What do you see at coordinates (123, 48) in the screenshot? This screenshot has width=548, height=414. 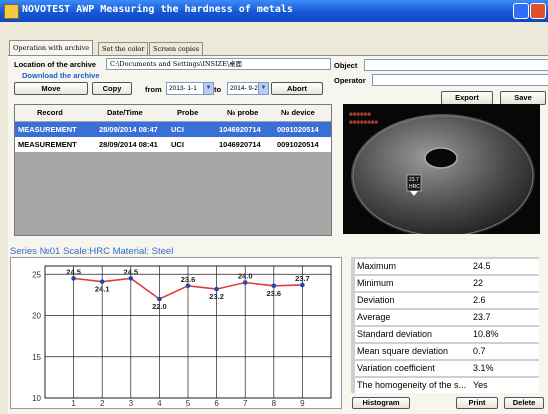 I see `tab-set-the-color: Set the color` at bounding box center [123, 48].